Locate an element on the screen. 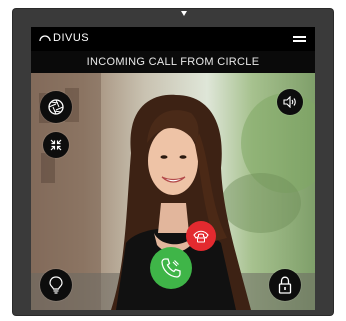 This screenshot has height=321, width=346. collapse-view-button is located at coordinates (56, 145).